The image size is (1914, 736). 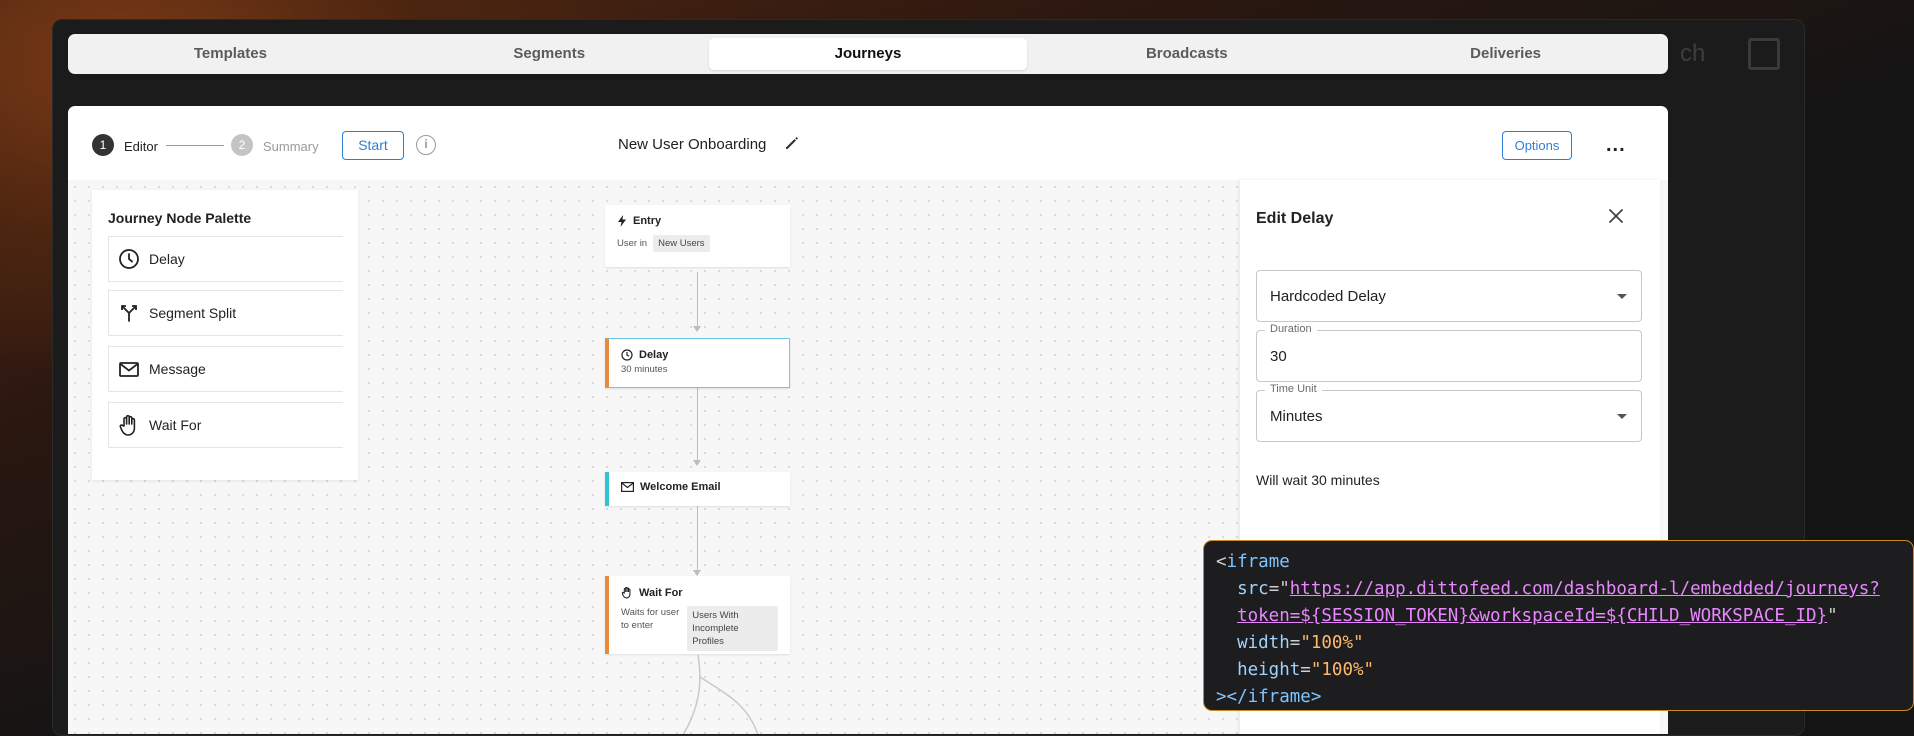 I want to click on split-icon, so click(x=129, y=313).